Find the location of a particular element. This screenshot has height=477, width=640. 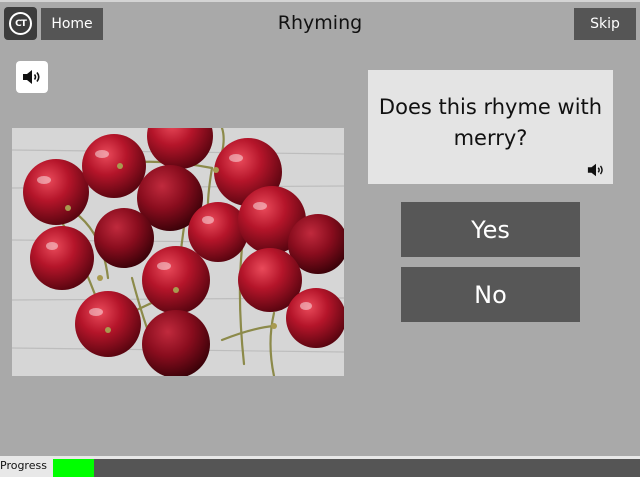

logo-icon: CT is located at coordinates (20, 23).